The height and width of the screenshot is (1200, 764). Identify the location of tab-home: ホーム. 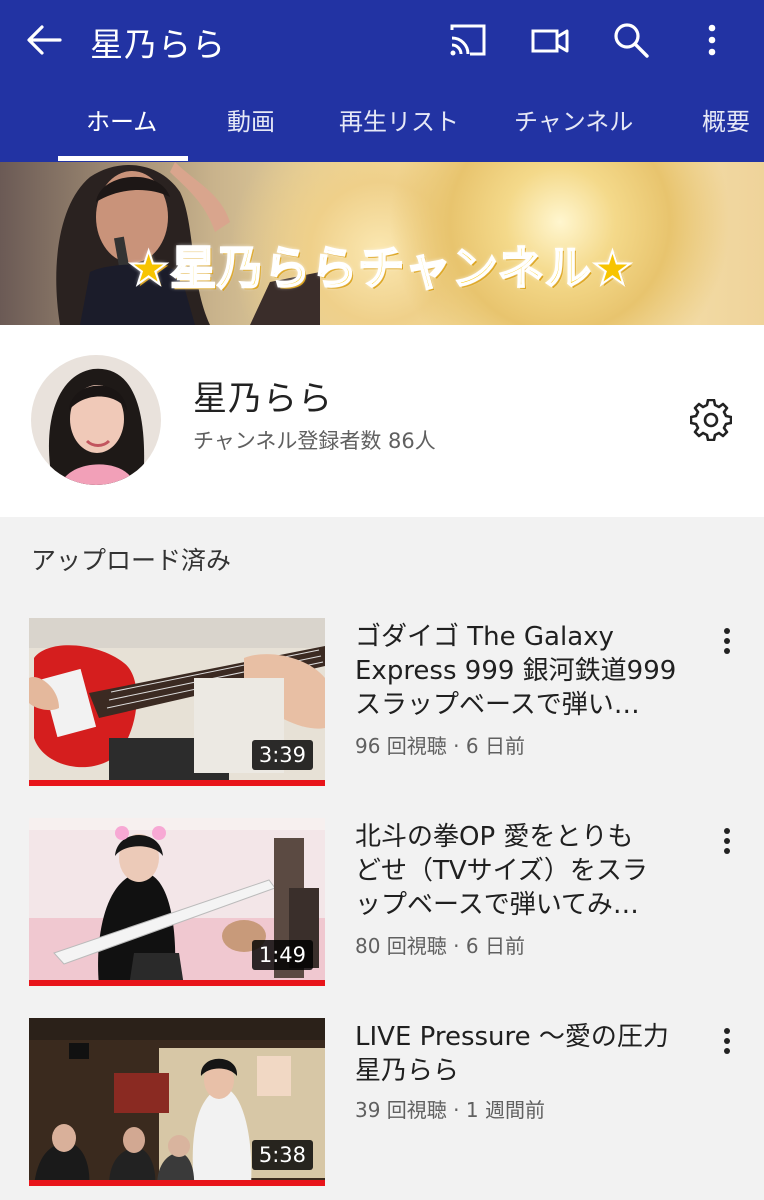
(121, 119).